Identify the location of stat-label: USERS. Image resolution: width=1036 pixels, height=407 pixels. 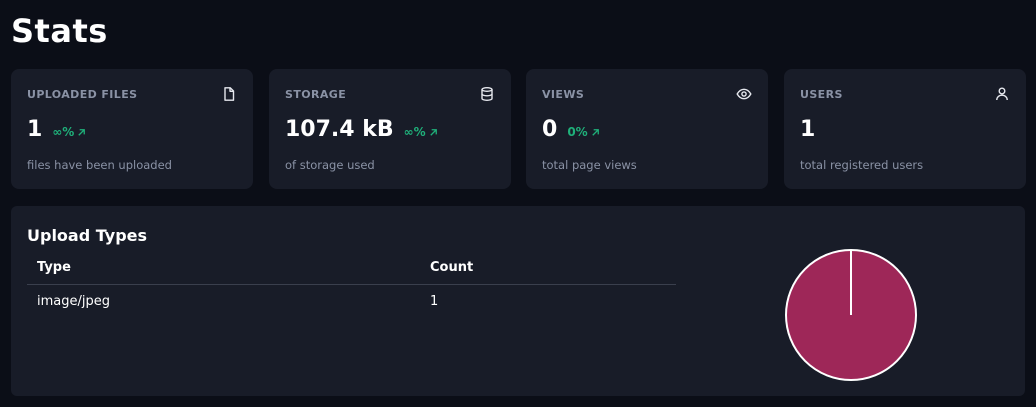
(821, 94).